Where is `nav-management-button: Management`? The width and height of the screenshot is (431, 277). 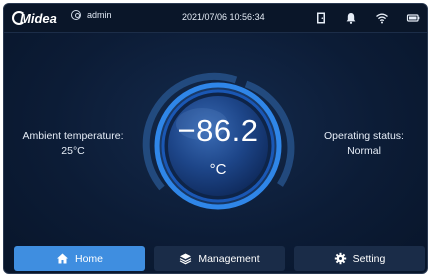 nav-management-button: Management is located at coordinates (219, 258).